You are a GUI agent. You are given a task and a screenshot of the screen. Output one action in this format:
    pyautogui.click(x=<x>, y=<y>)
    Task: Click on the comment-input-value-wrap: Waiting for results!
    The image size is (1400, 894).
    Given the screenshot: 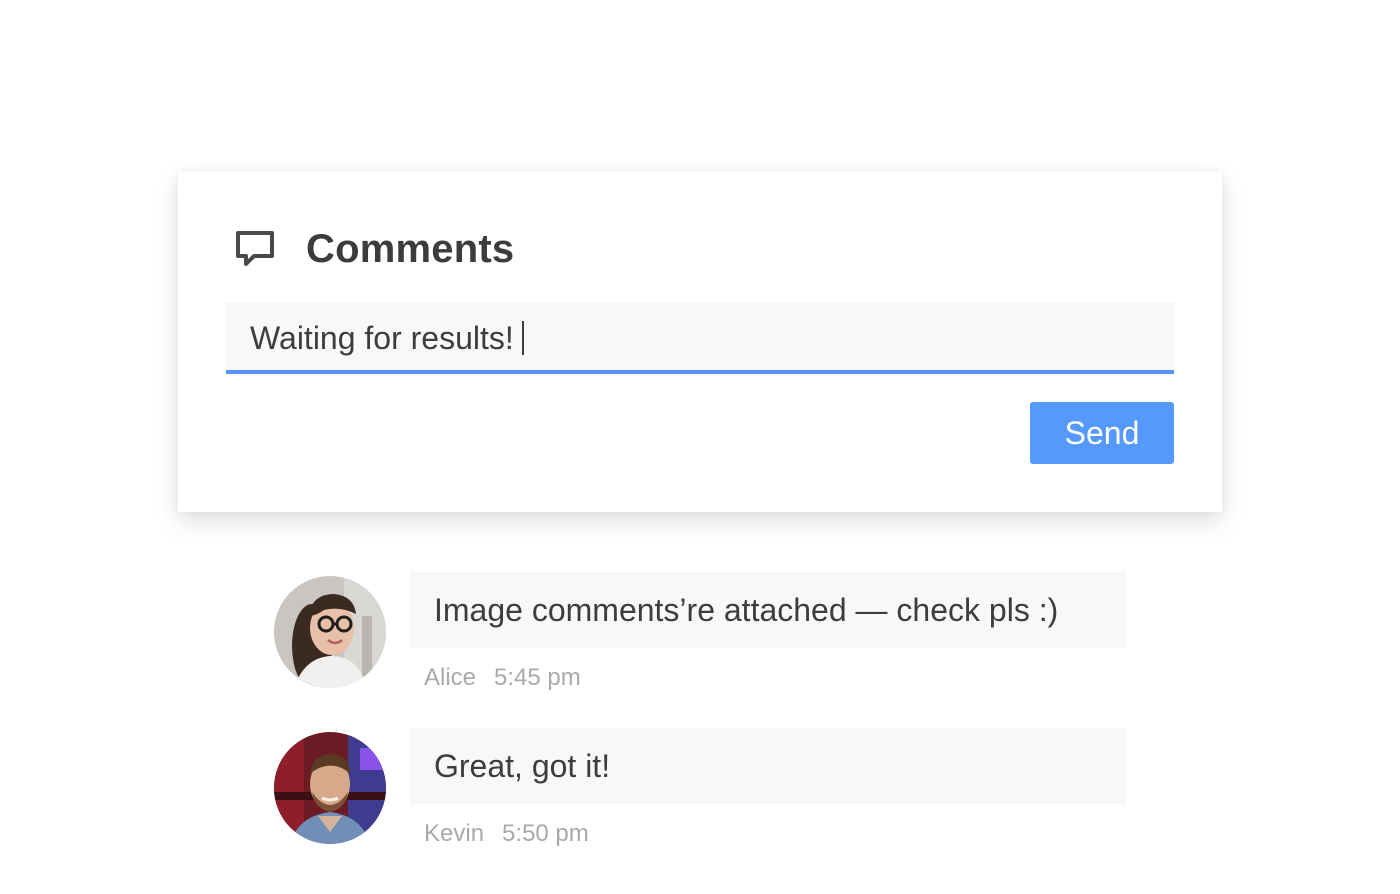 What is the action you would take?
    pyautogui.click(x=387, y=338)
    